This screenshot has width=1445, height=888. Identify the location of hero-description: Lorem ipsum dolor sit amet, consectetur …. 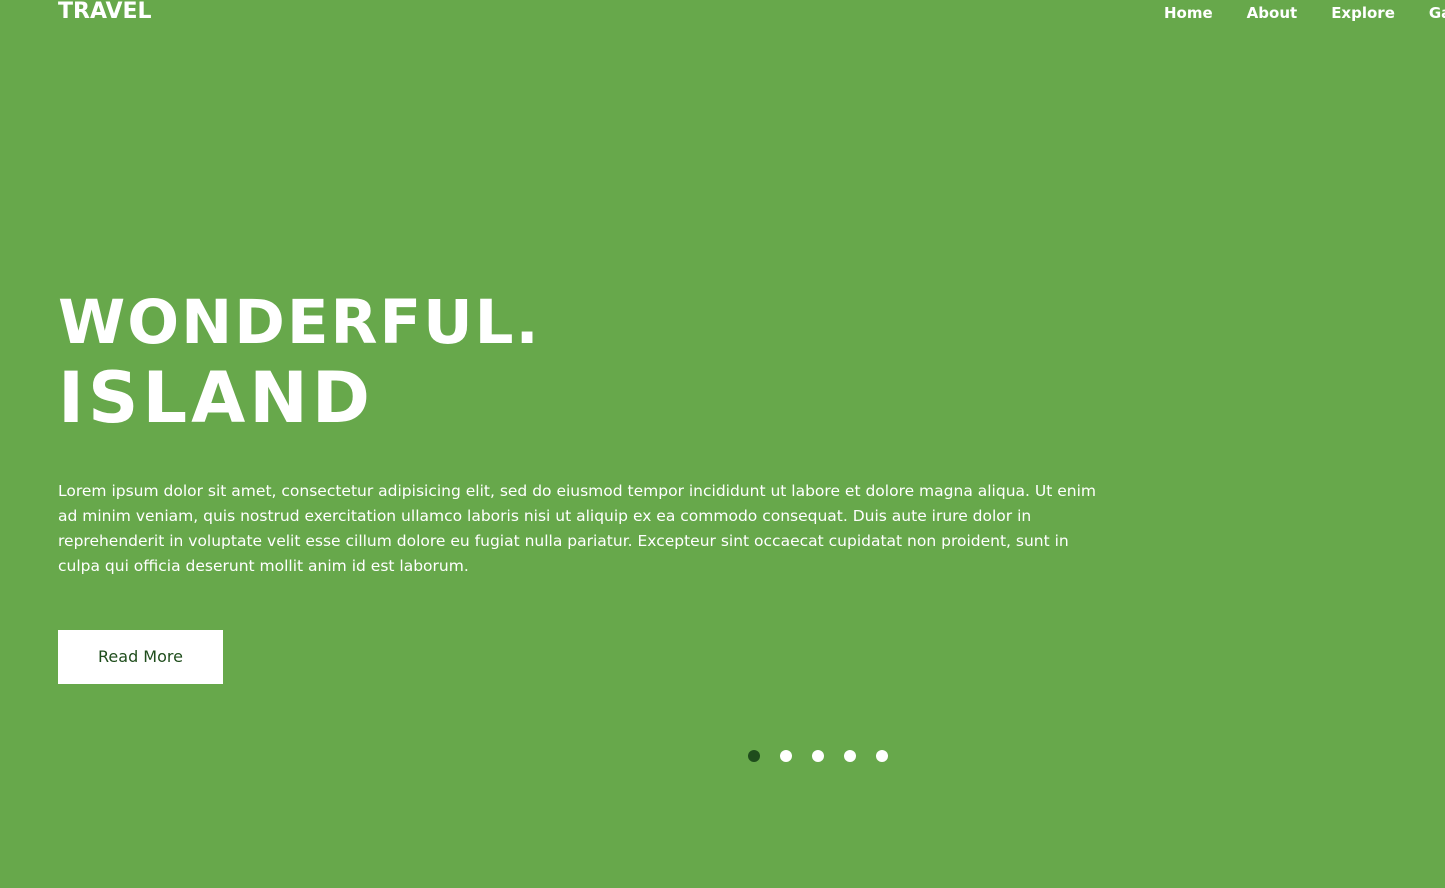
(577, 528).